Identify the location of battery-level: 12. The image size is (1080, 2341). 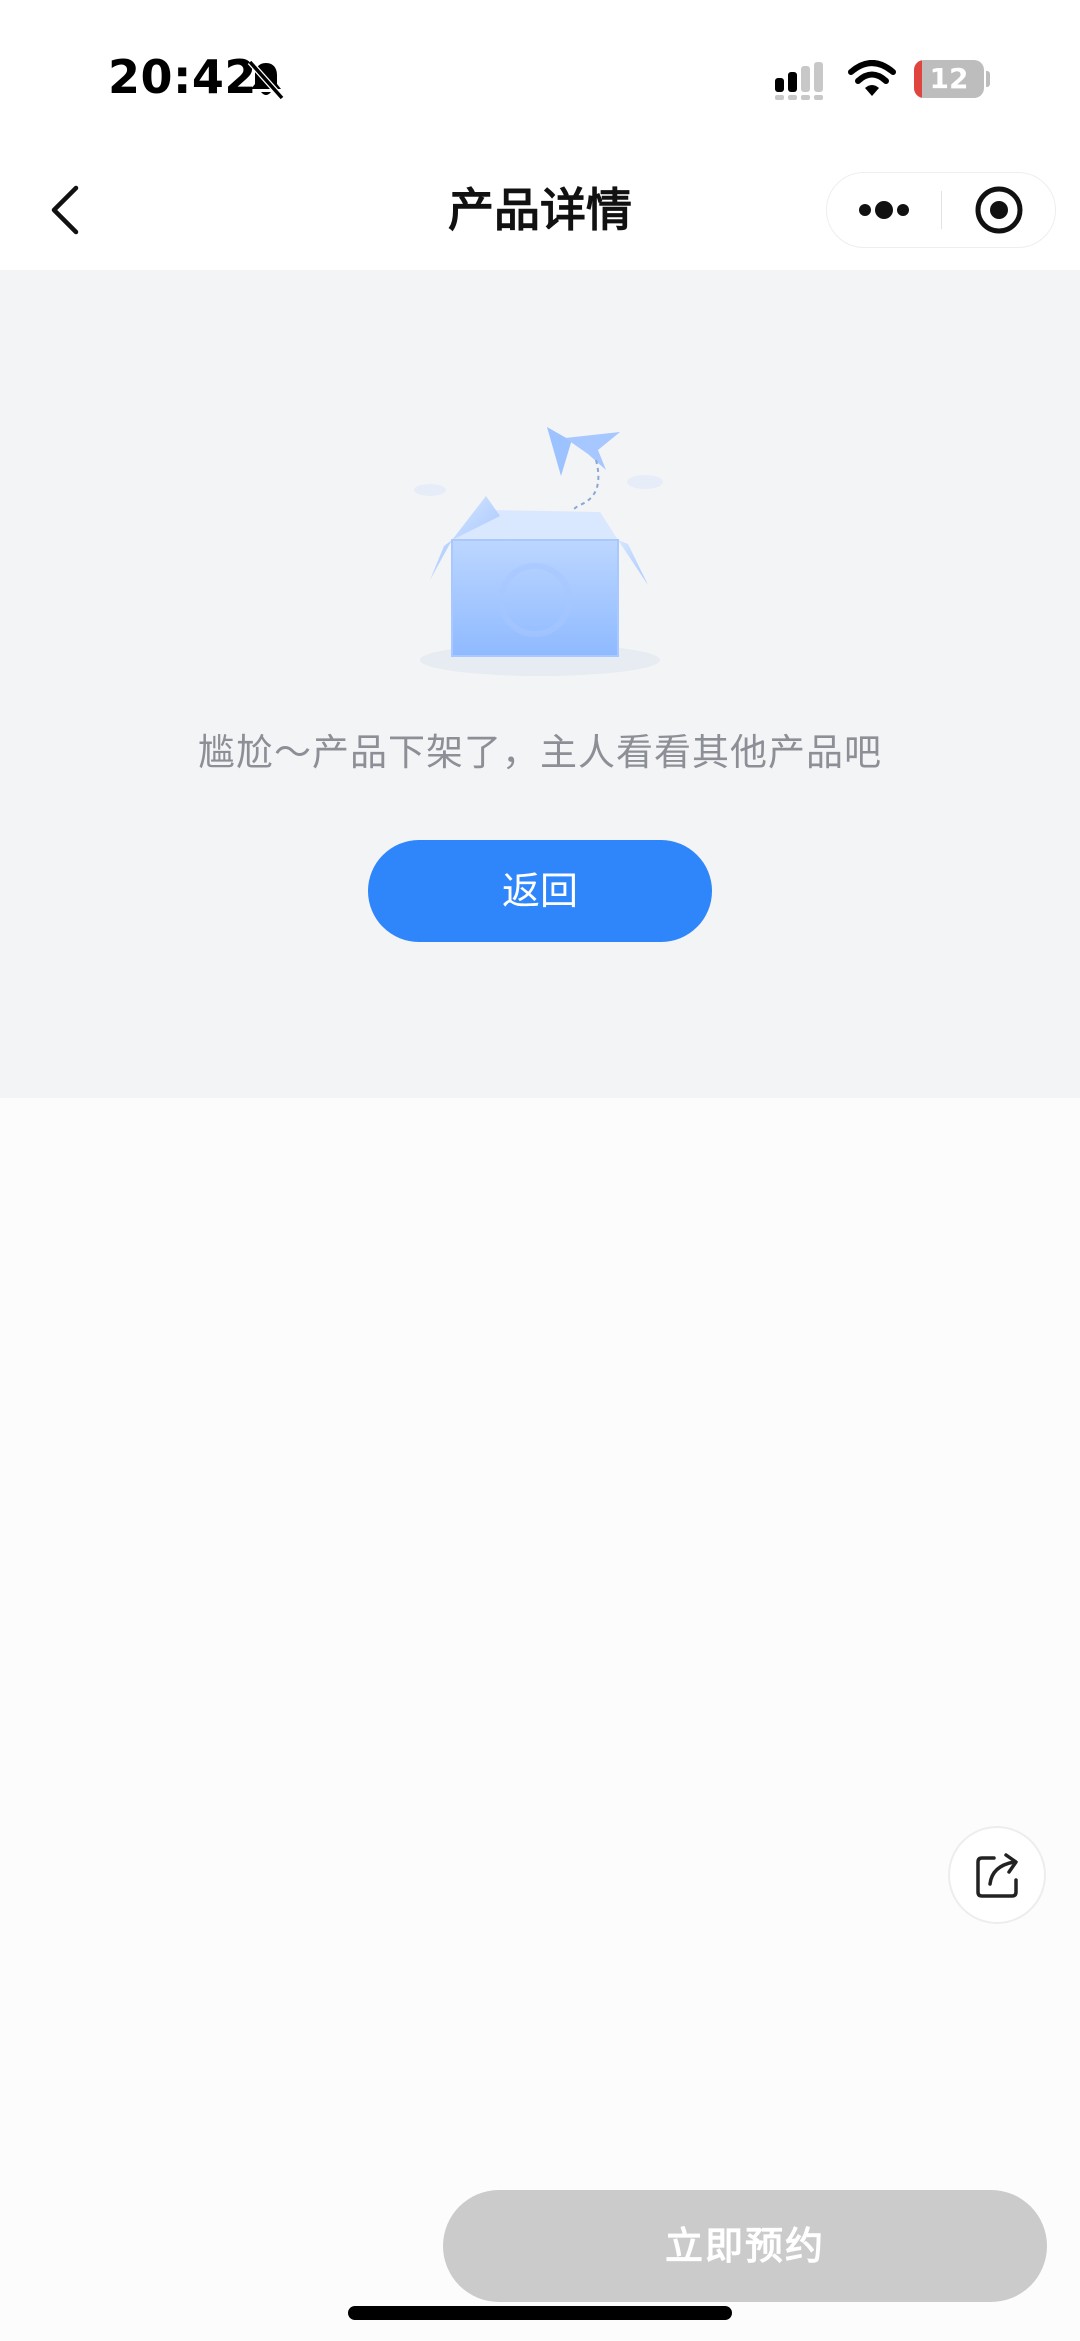
(949, 78).